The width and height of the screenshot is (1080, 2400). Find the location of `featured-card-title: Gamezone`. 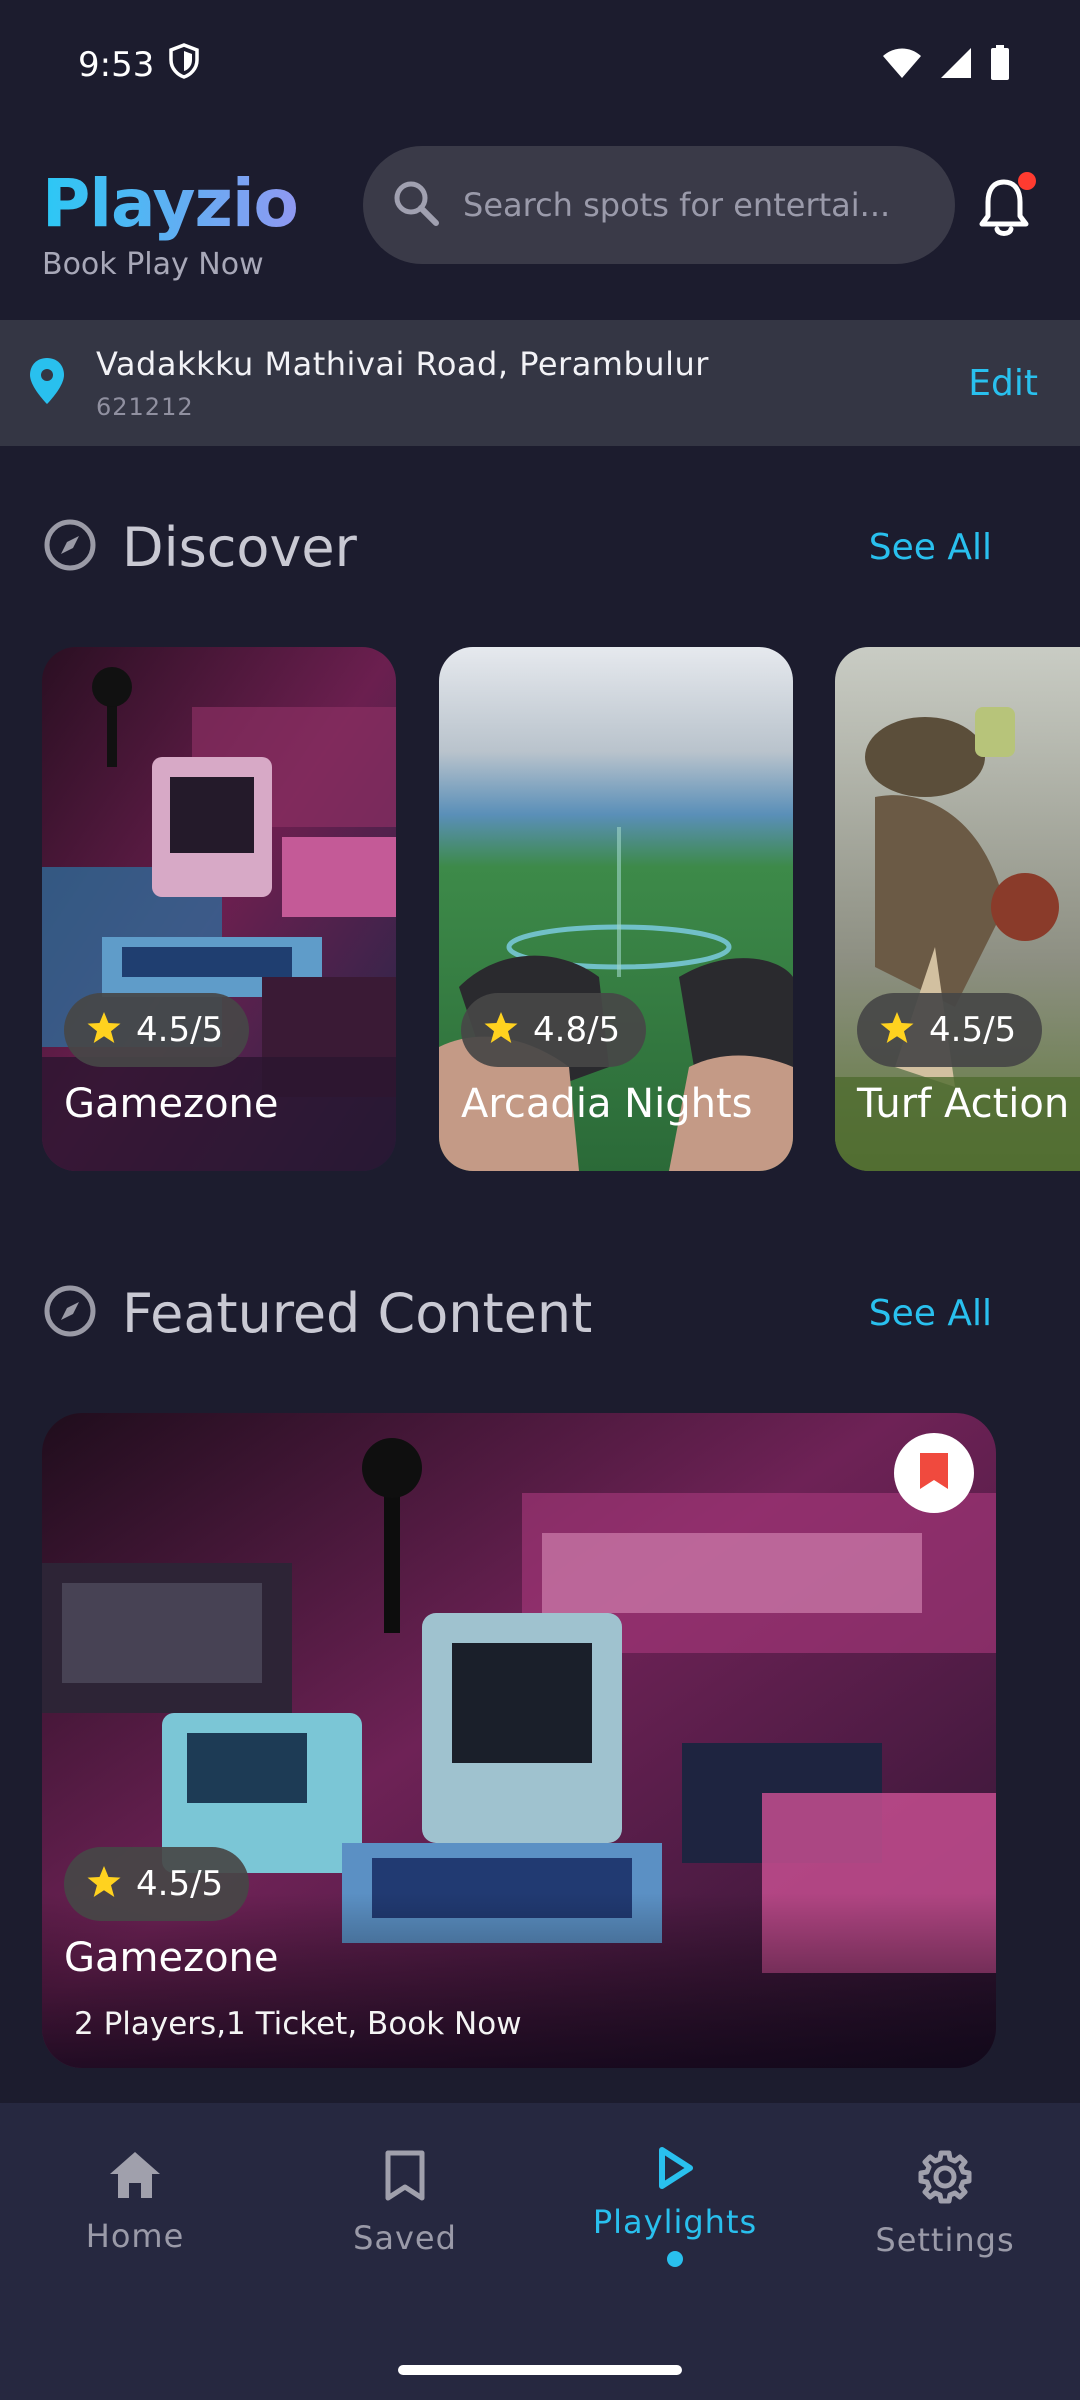

featured-card-title: Gamezone is located at coordinates (171, 1958).